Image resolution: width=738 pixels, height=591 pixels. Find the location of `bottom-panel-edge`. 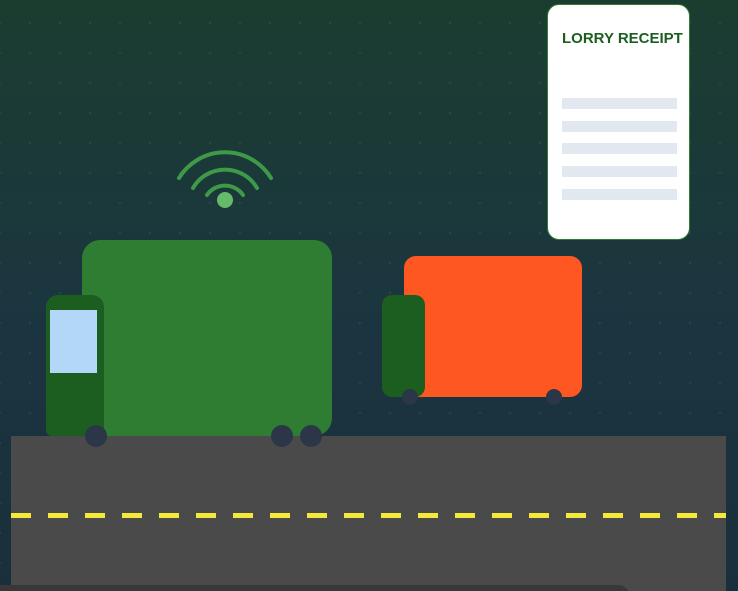

bottom-panel-edge is located at coordinates (315, 588).